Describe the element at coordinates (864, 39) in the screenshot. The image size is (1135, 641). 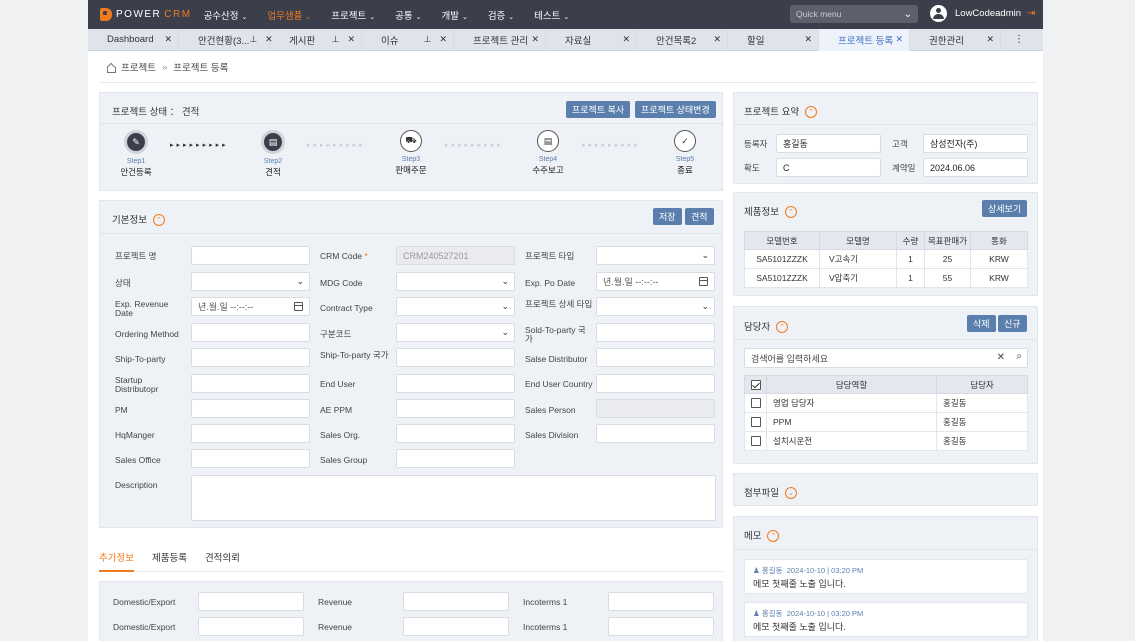
I see `tab-active: 프로젝트 등록 ✕` at that location.